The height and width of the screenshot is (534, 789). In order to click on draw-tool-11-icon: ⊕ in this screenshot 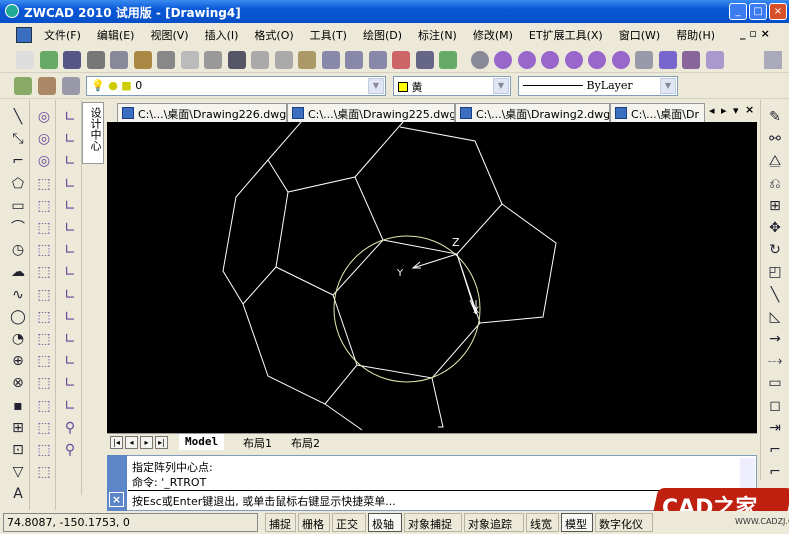, I will do `click(18, 361)`.